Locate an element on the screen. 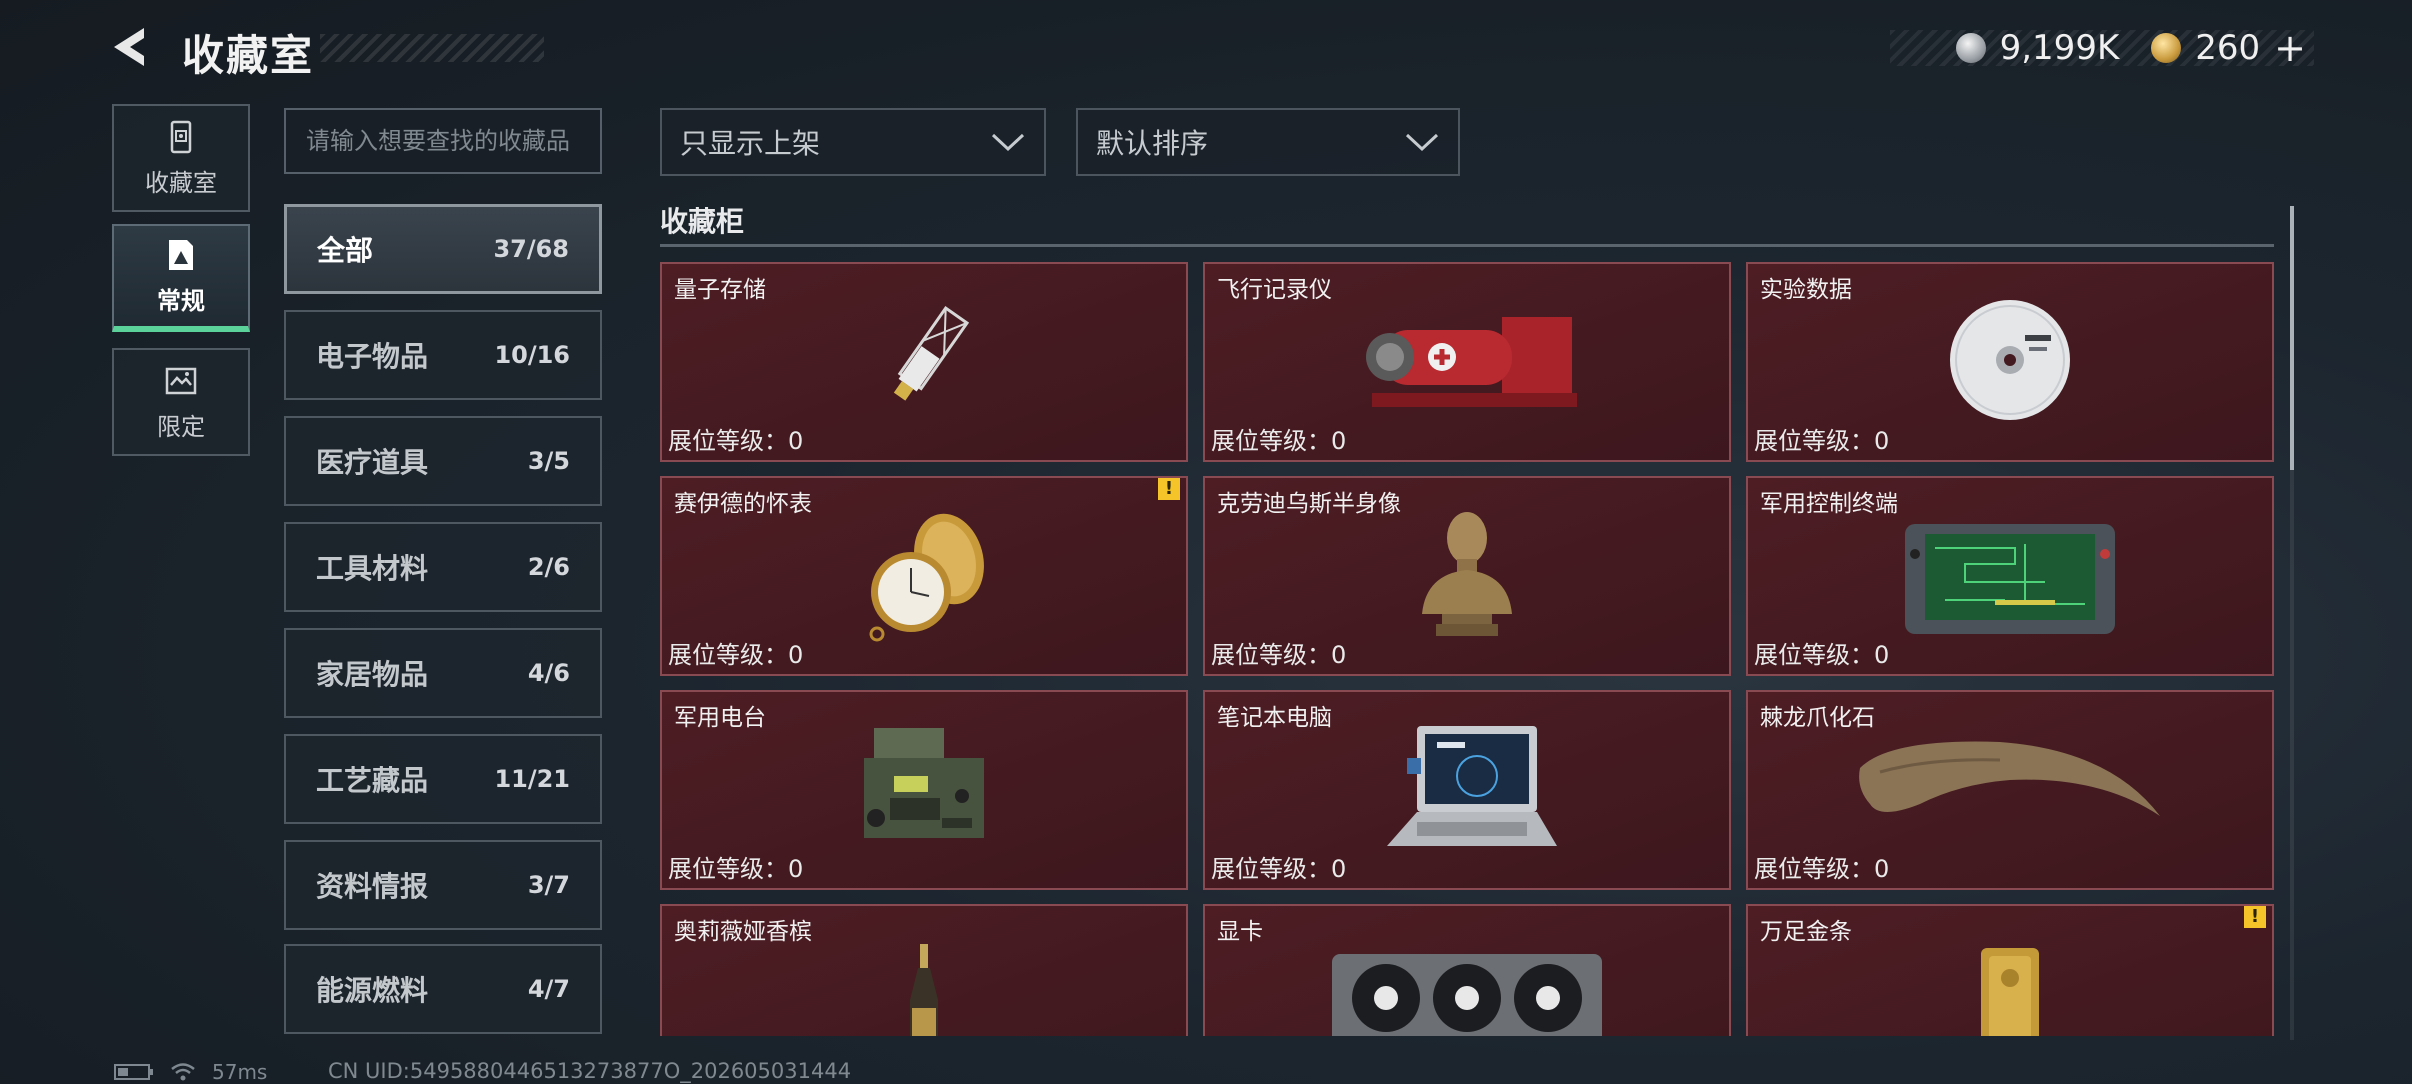 The width and height of the screenshot is (2412, 1084). collection-card: 飞行记录仪 展位等级：0 is located at coordinates (1467, 362).